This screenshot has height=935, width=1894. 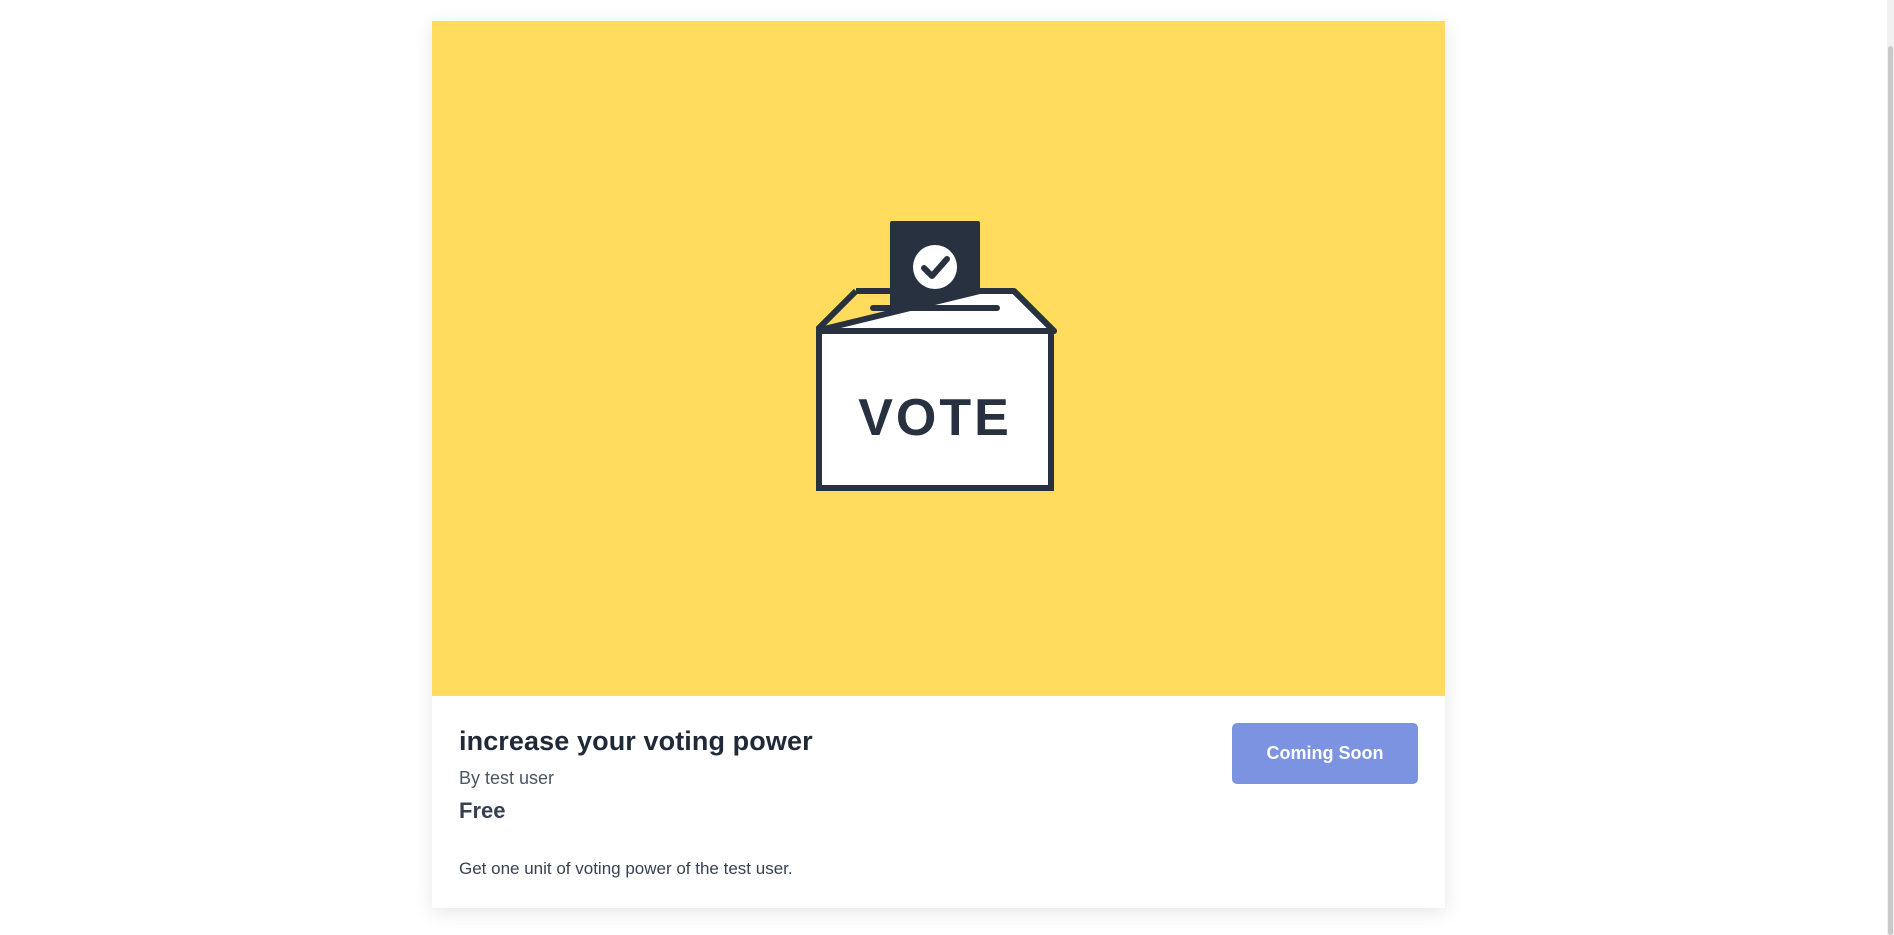 What do you see at coordinates (935, 418) in the screenshot?
I see `vote-label: VOTE` at bounding box center [935, 418].